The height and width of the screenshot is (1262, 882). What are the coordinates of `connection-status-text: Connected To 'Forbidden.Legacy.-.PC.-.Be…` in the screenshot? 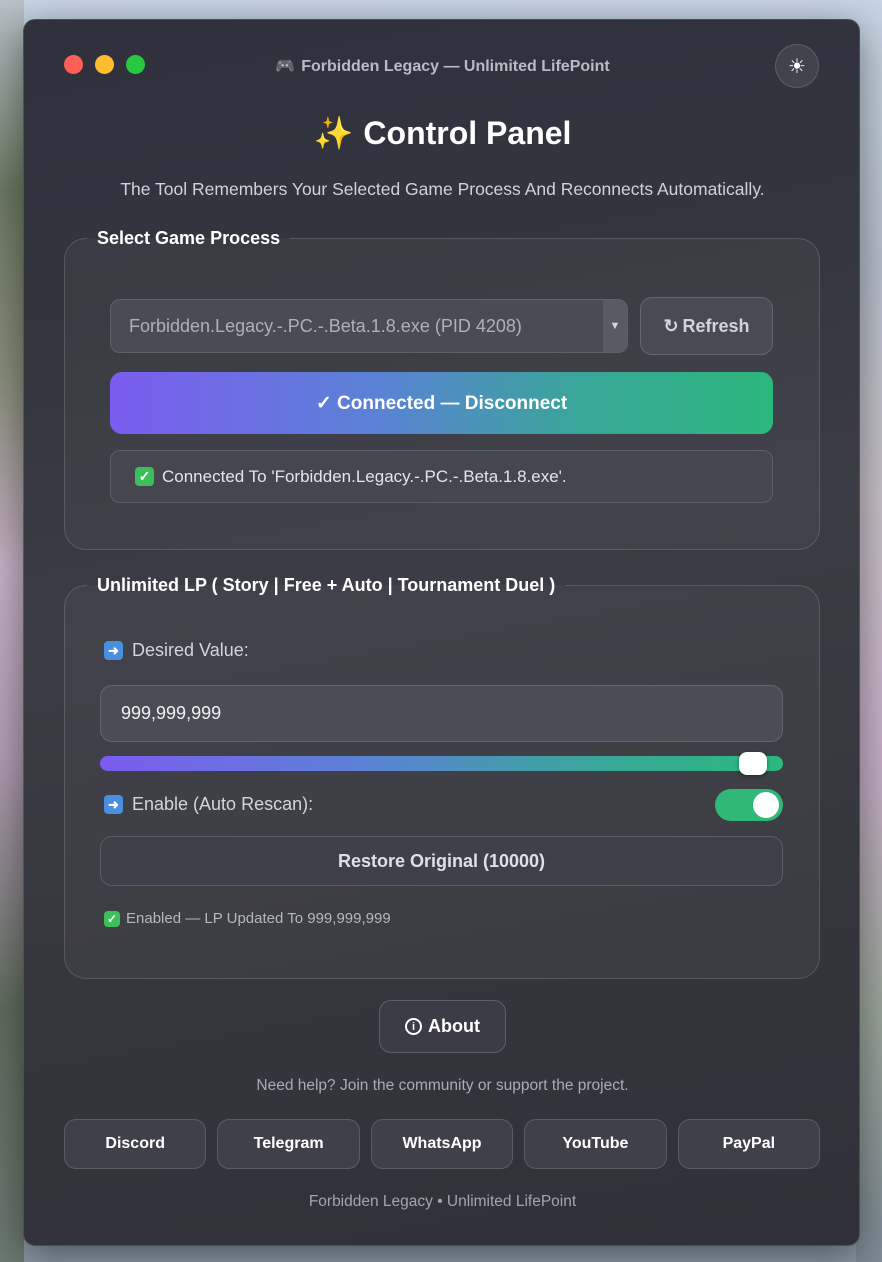 It's located at (364, 476).